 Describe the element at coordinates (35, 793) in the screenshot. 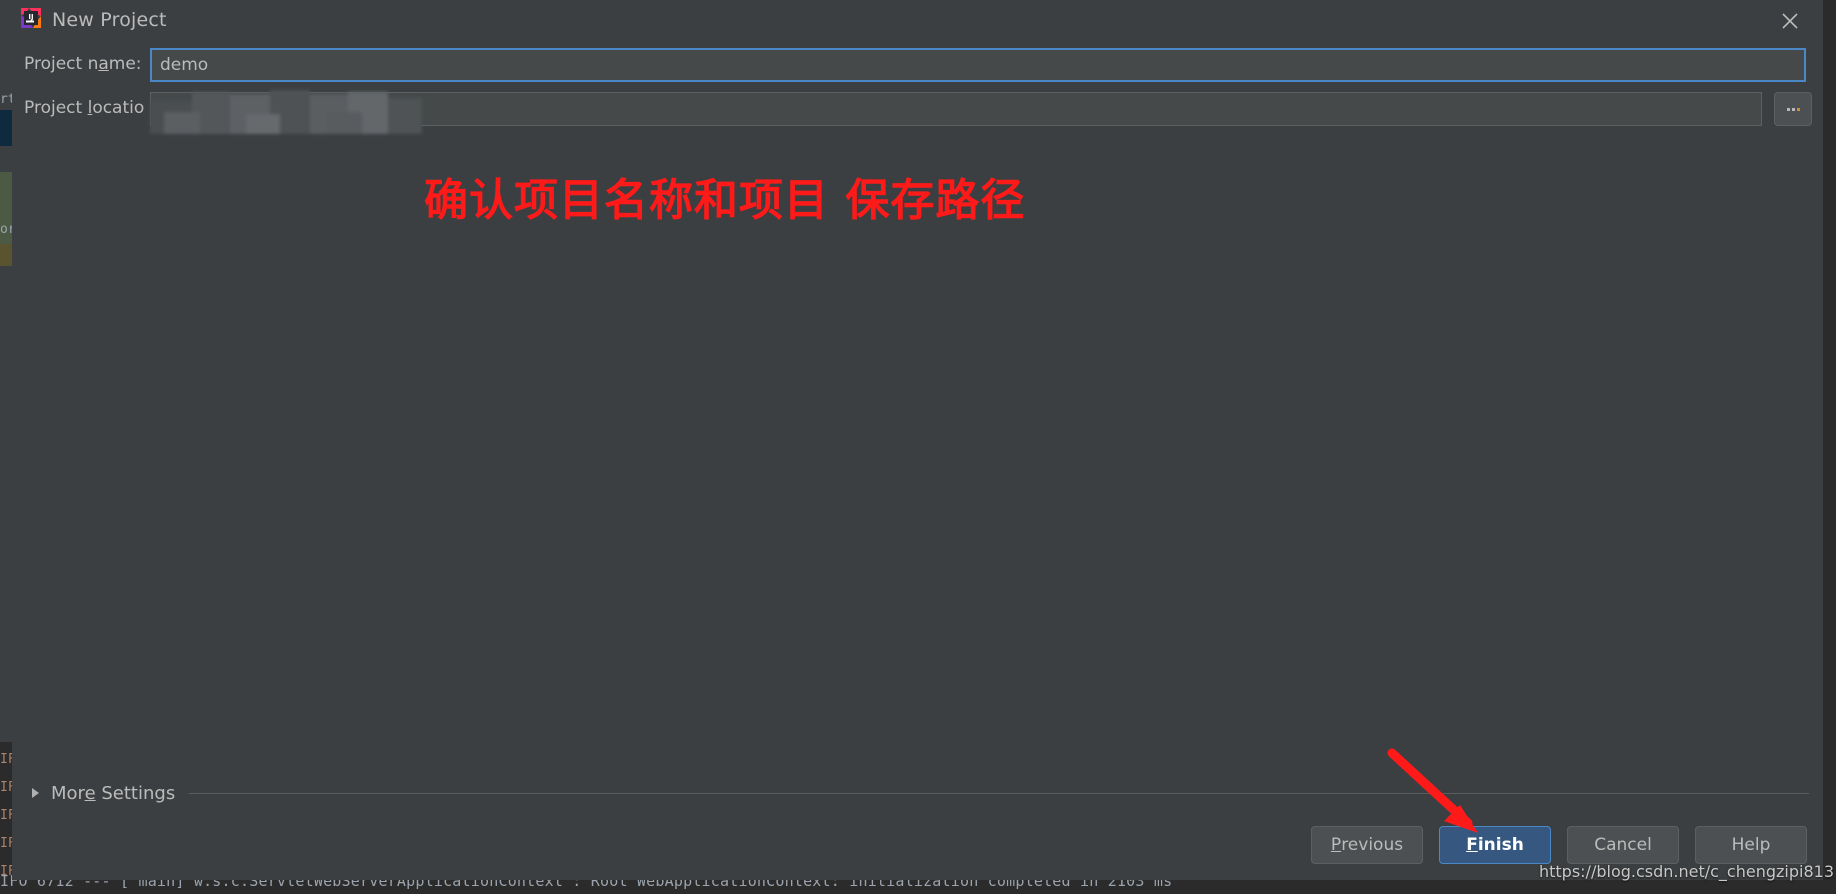

I see `triangle-right-icon` at that location.